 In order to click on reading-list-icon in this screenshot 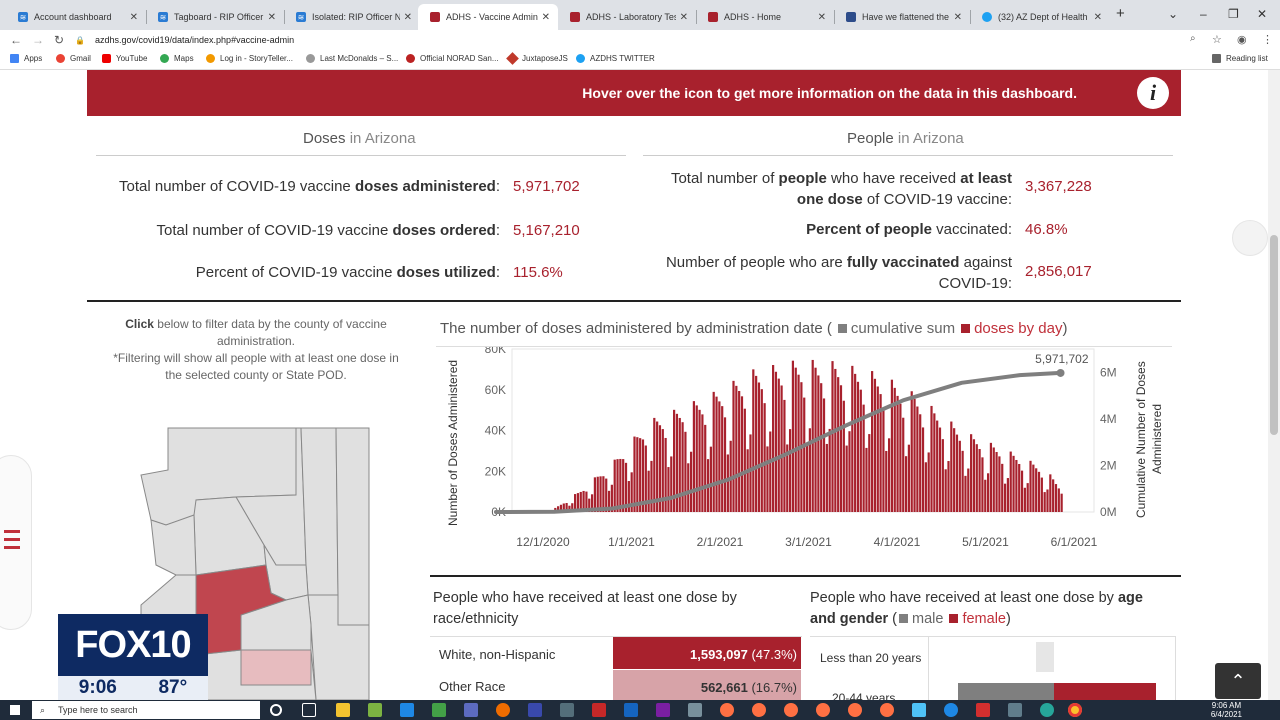, I will do `click(1216, 58)`.